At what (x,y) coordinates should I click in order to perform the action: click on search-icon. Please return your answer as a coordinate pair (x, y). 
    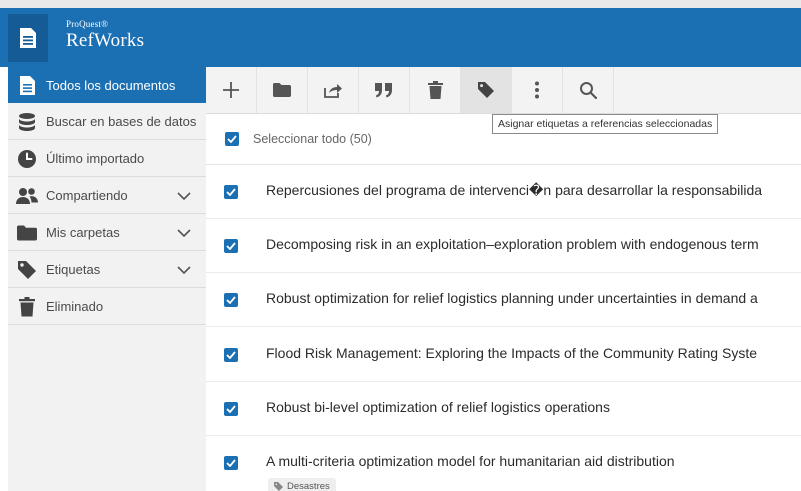
    Looking at the image, I should click on (588, 90).